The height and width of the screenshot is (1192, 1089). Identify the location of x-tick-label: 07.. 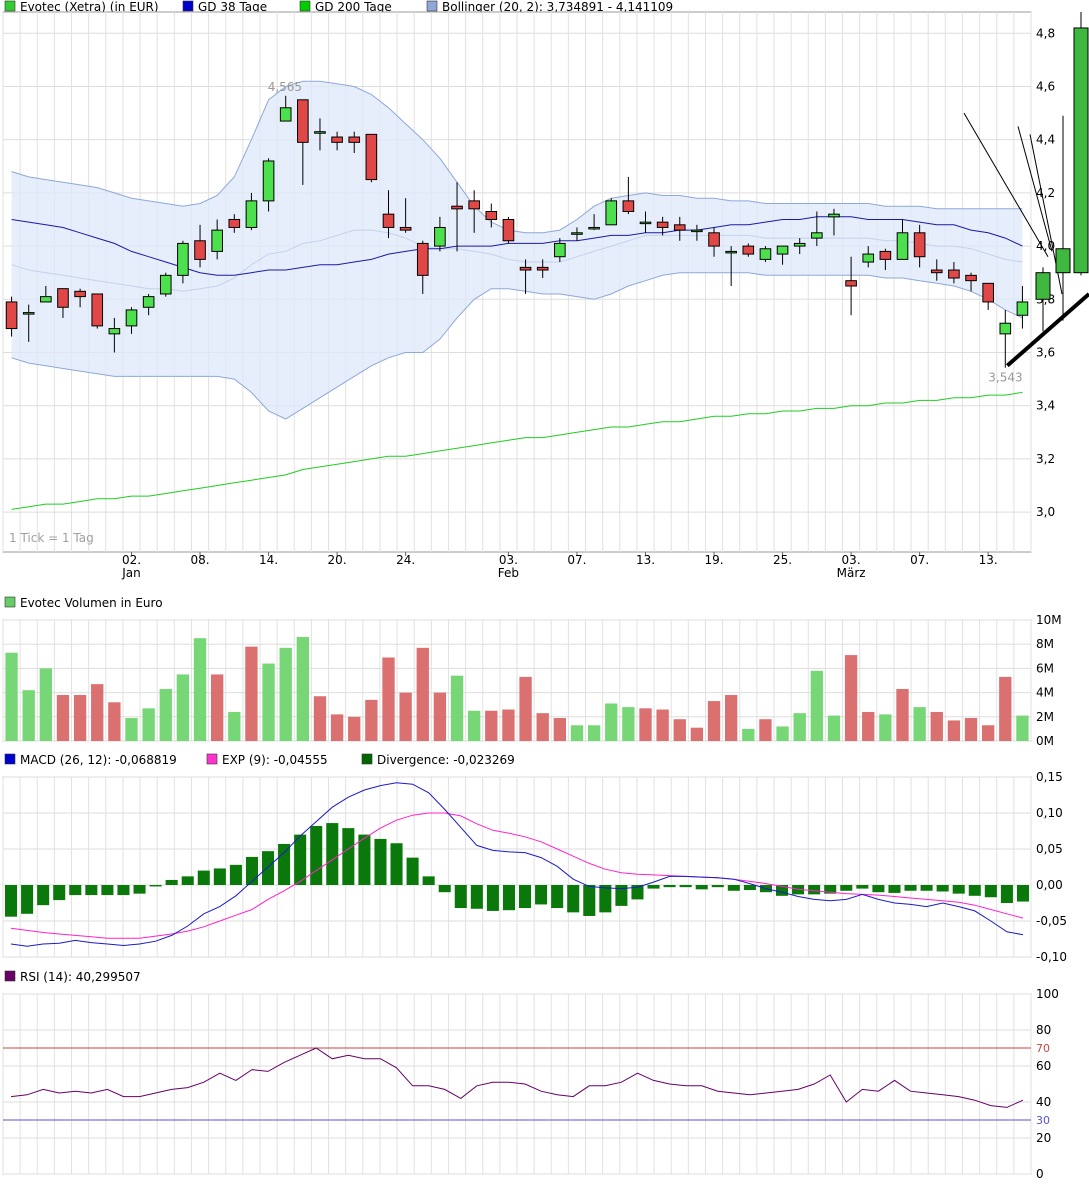
(919, 560).